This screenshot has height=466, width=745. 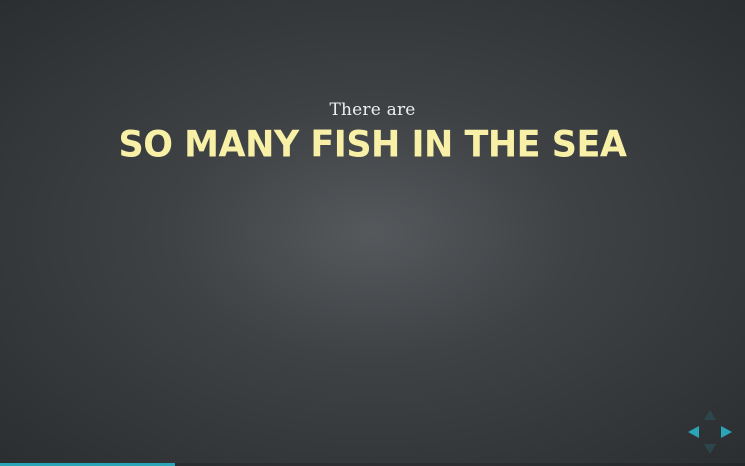 I want to click on slide-subtitle: There are, so click(x=372, y=110).